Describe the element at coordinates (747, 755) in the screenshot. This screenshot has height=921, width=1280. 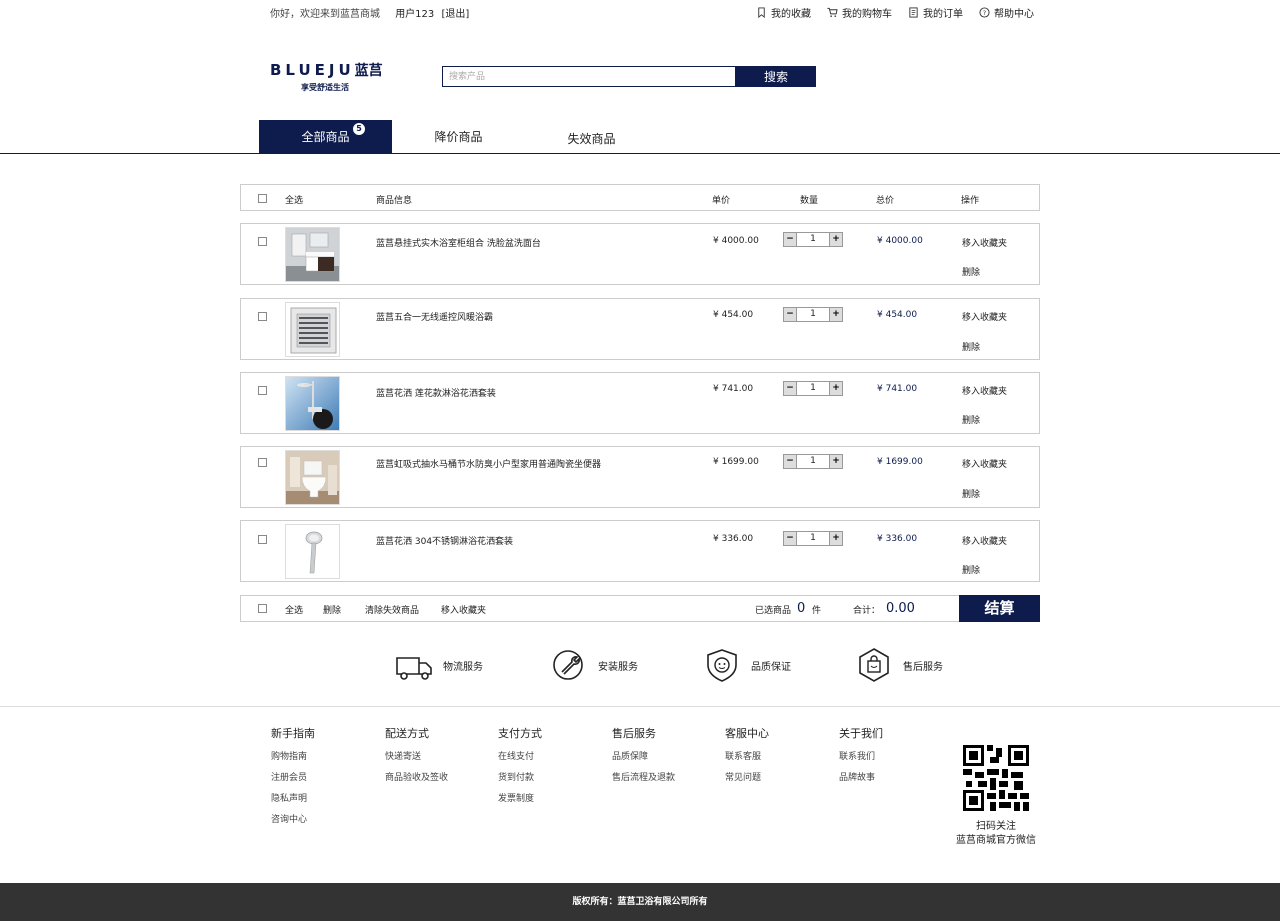
I see `footer-link: 联系客服` at that location.